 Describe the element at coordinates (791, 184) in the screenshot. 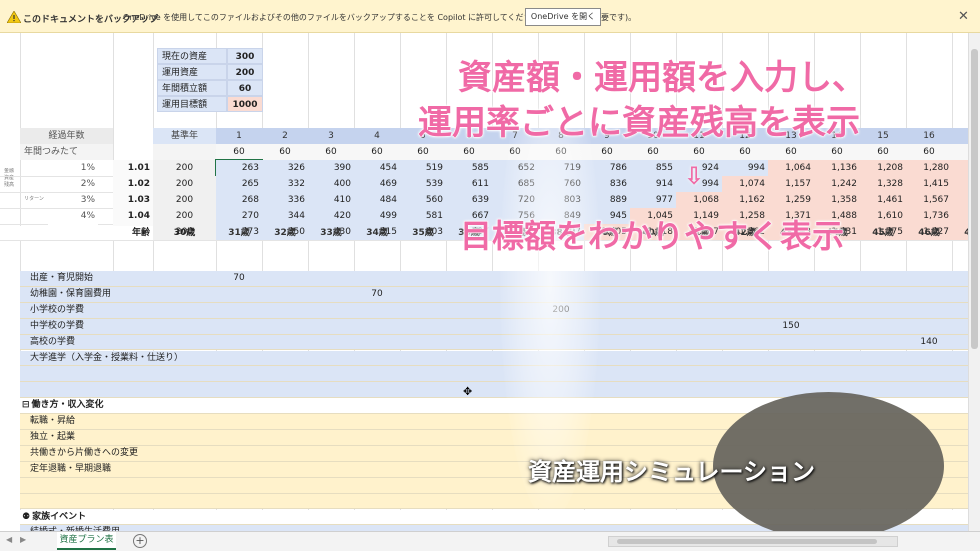

I see `balance-cell: 1,157` at that location.